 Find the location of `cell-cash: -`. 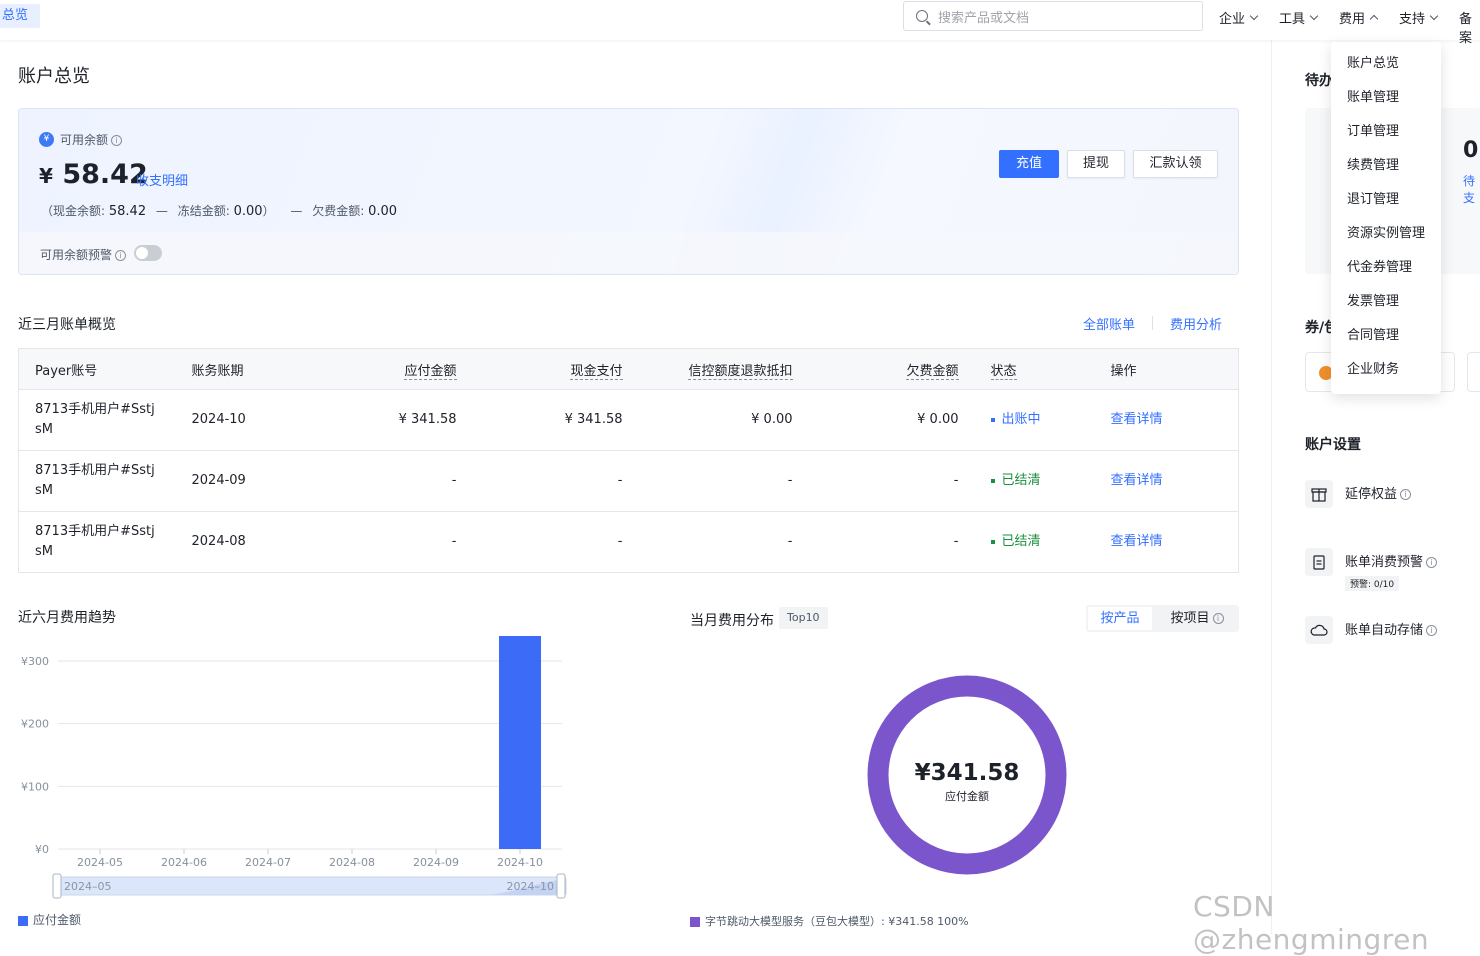

cell-cash: - is located at coordinates (555, 542).